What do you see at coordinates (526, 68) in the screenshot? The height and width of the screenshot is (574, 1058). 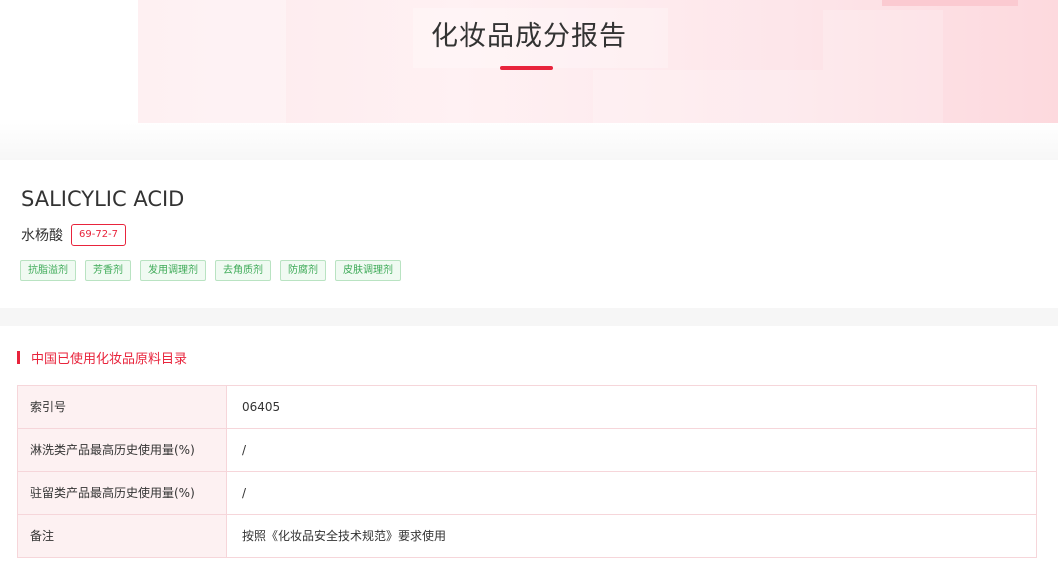 I see `title-underline` at bounding box center [526, 68].